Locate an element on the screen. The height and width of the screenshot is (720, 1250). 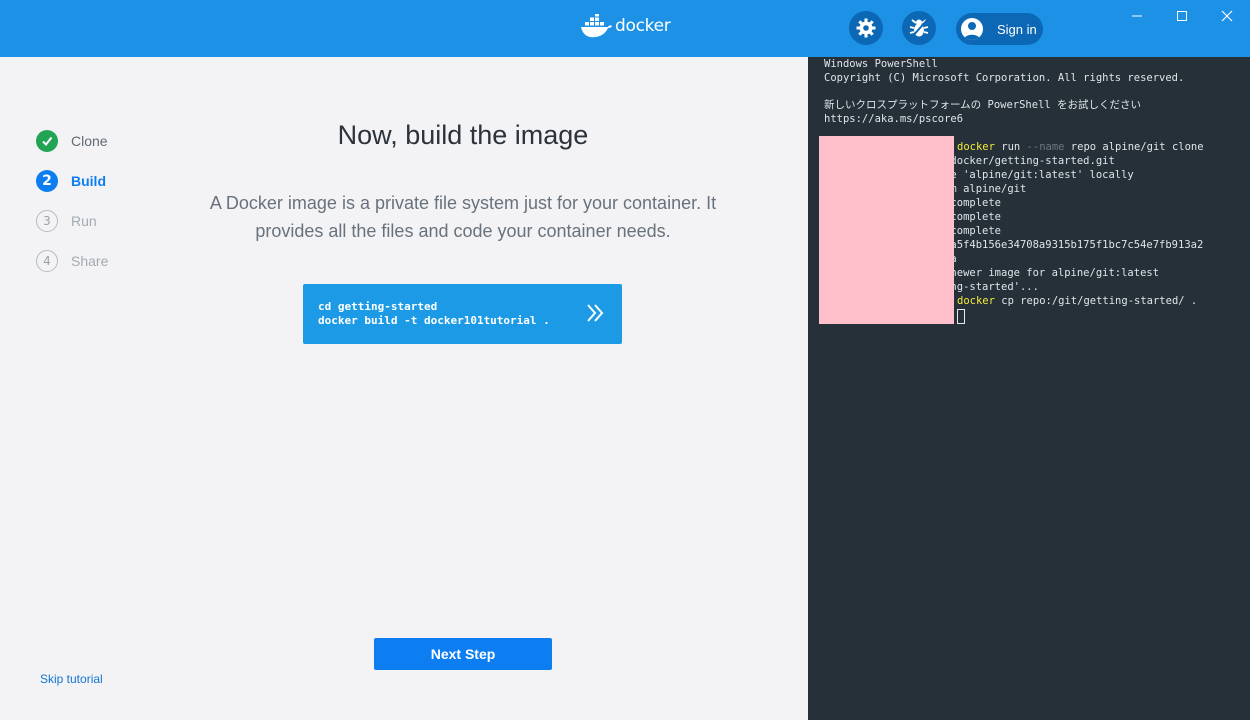
step-label: Run is located at coordinates (84, 221).